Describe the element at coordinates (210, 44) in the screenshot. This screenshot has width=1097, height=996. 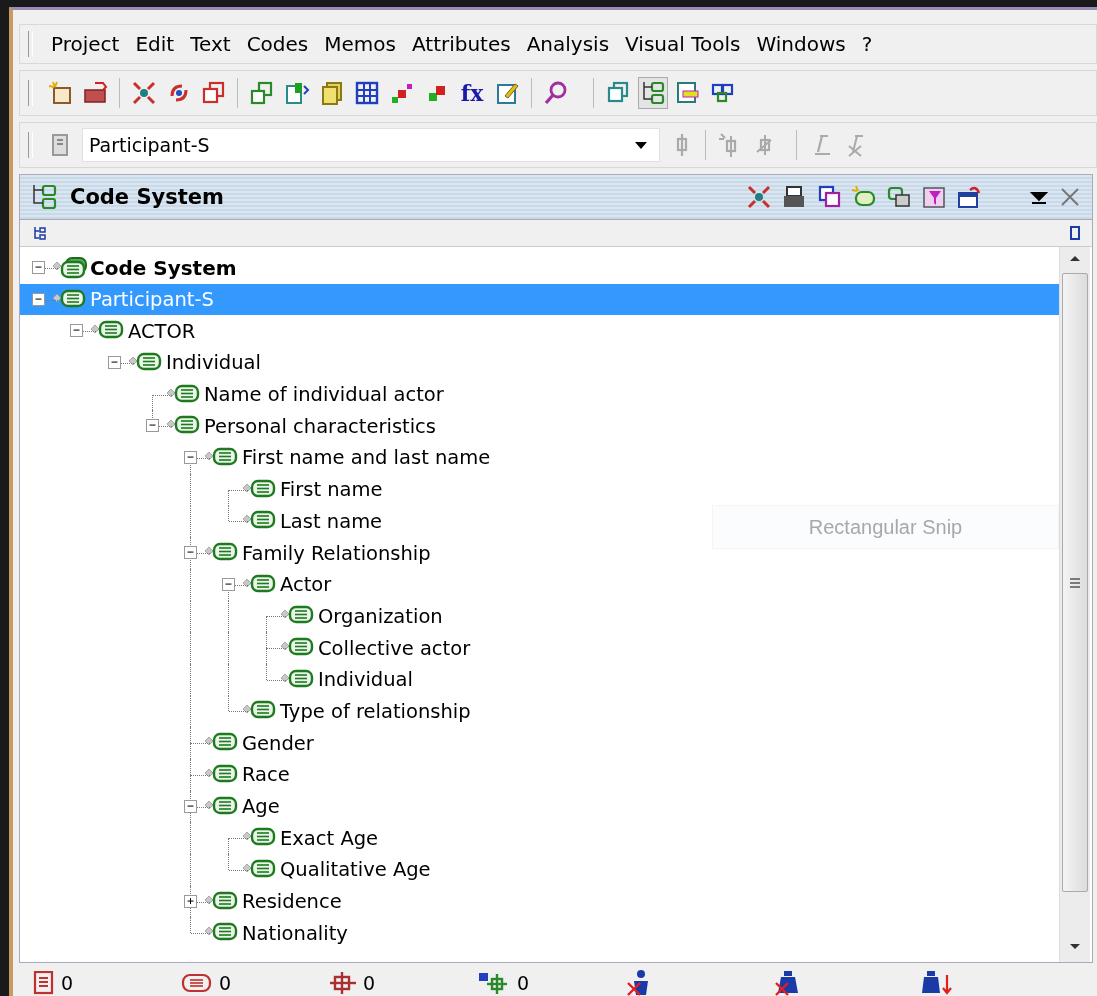
I see `menu-item: Text` at that location.